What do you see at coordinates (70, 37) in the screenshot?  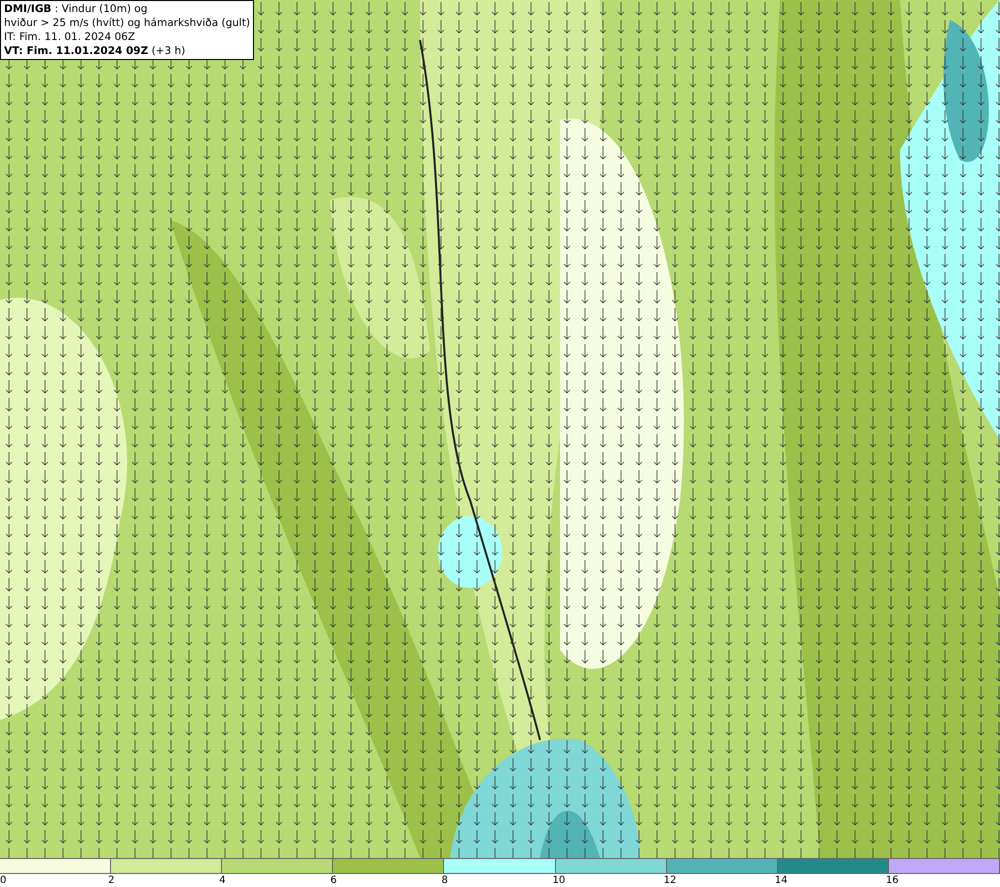 I see `caption-line: IT: Fim. 11. 01. 2024 06Z` at bounding box center [70, 37].